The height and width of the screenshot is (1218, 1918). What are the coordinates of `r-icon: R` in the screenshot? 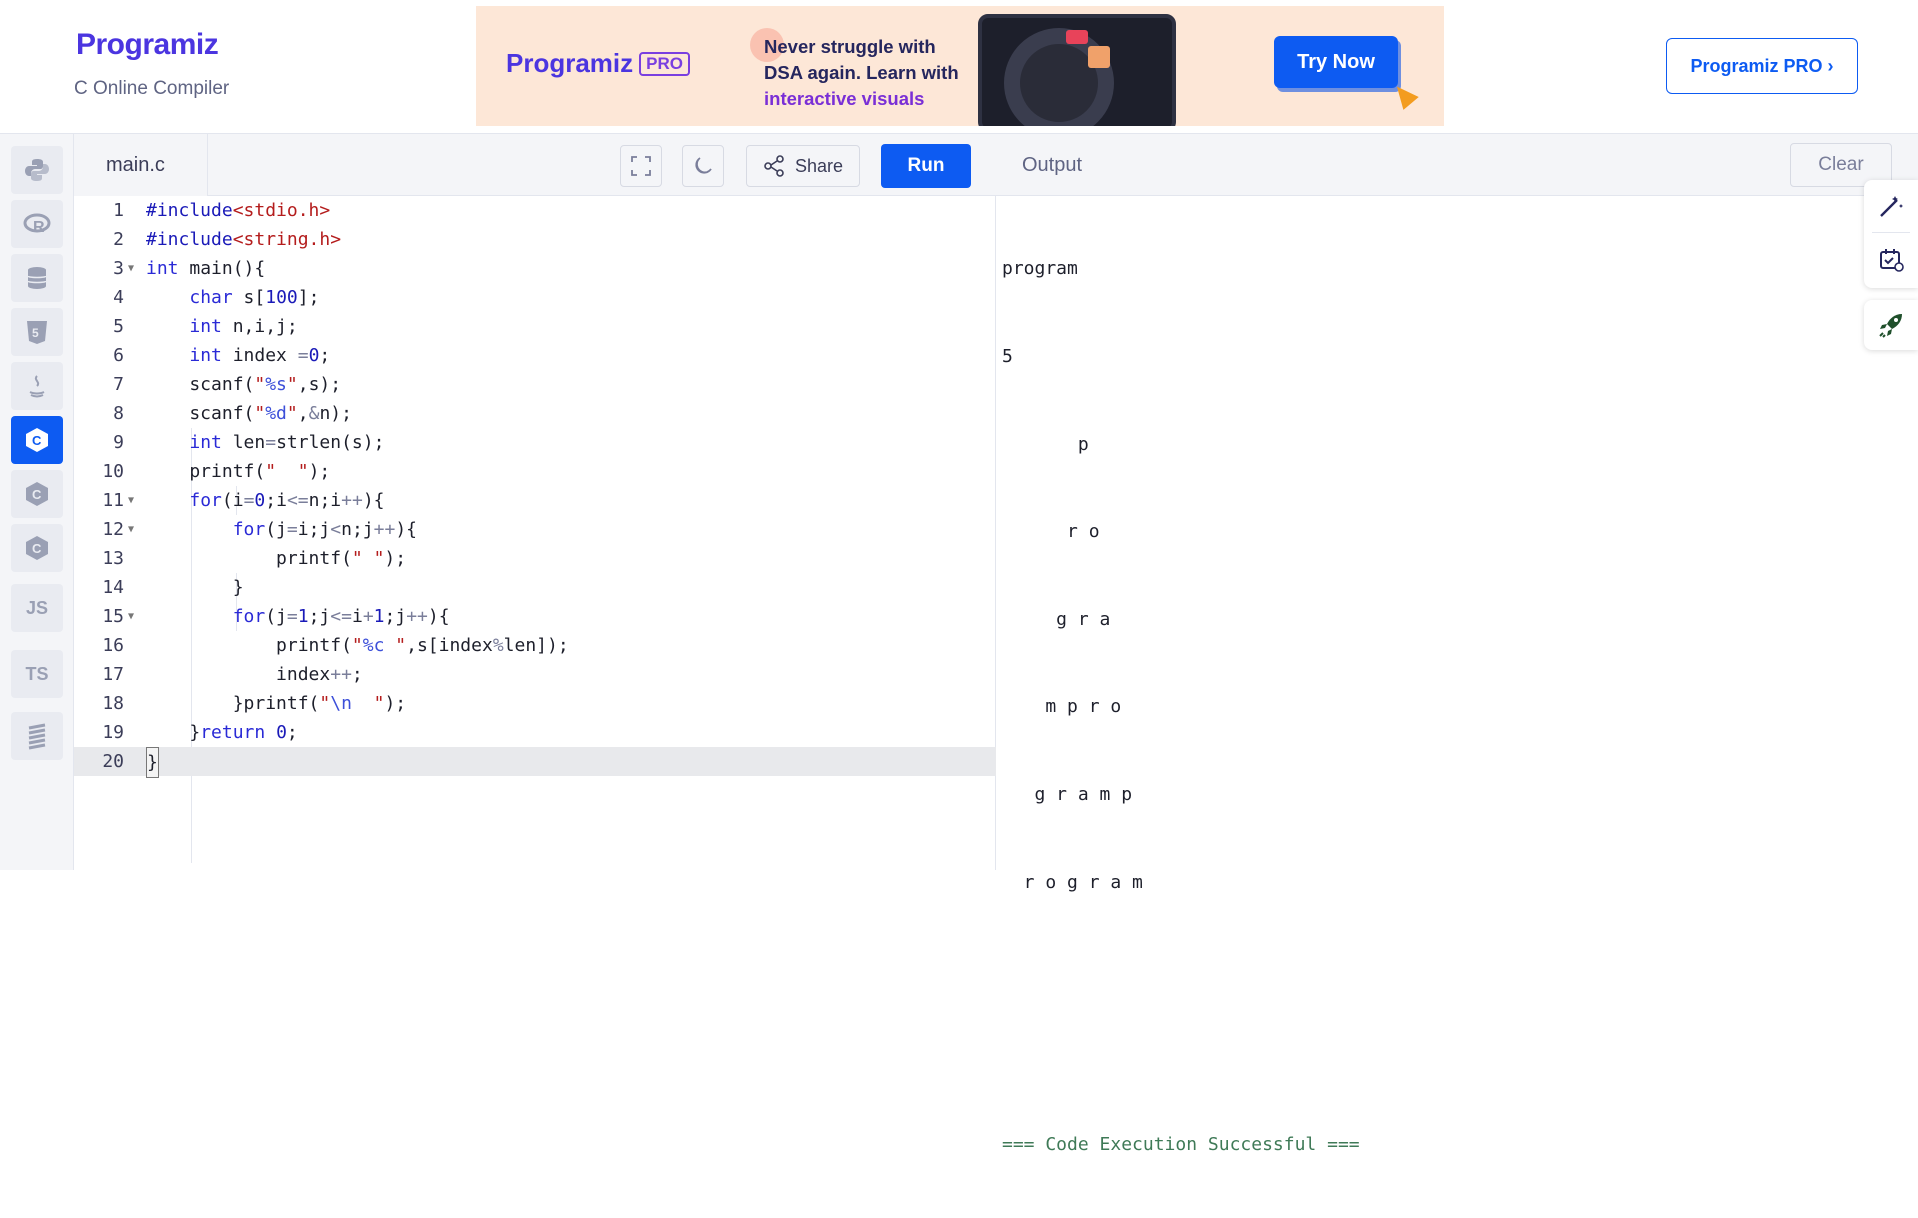 It's located at (37, 224).